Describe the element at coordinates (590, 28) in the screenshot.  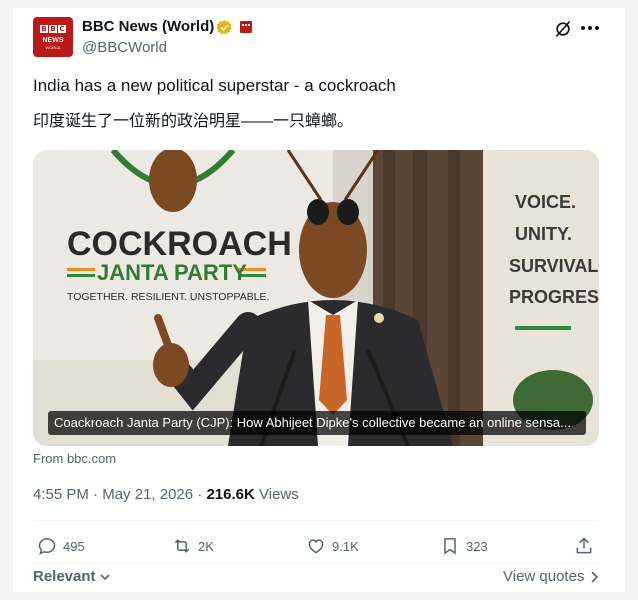
I see `more-icon` at that location.